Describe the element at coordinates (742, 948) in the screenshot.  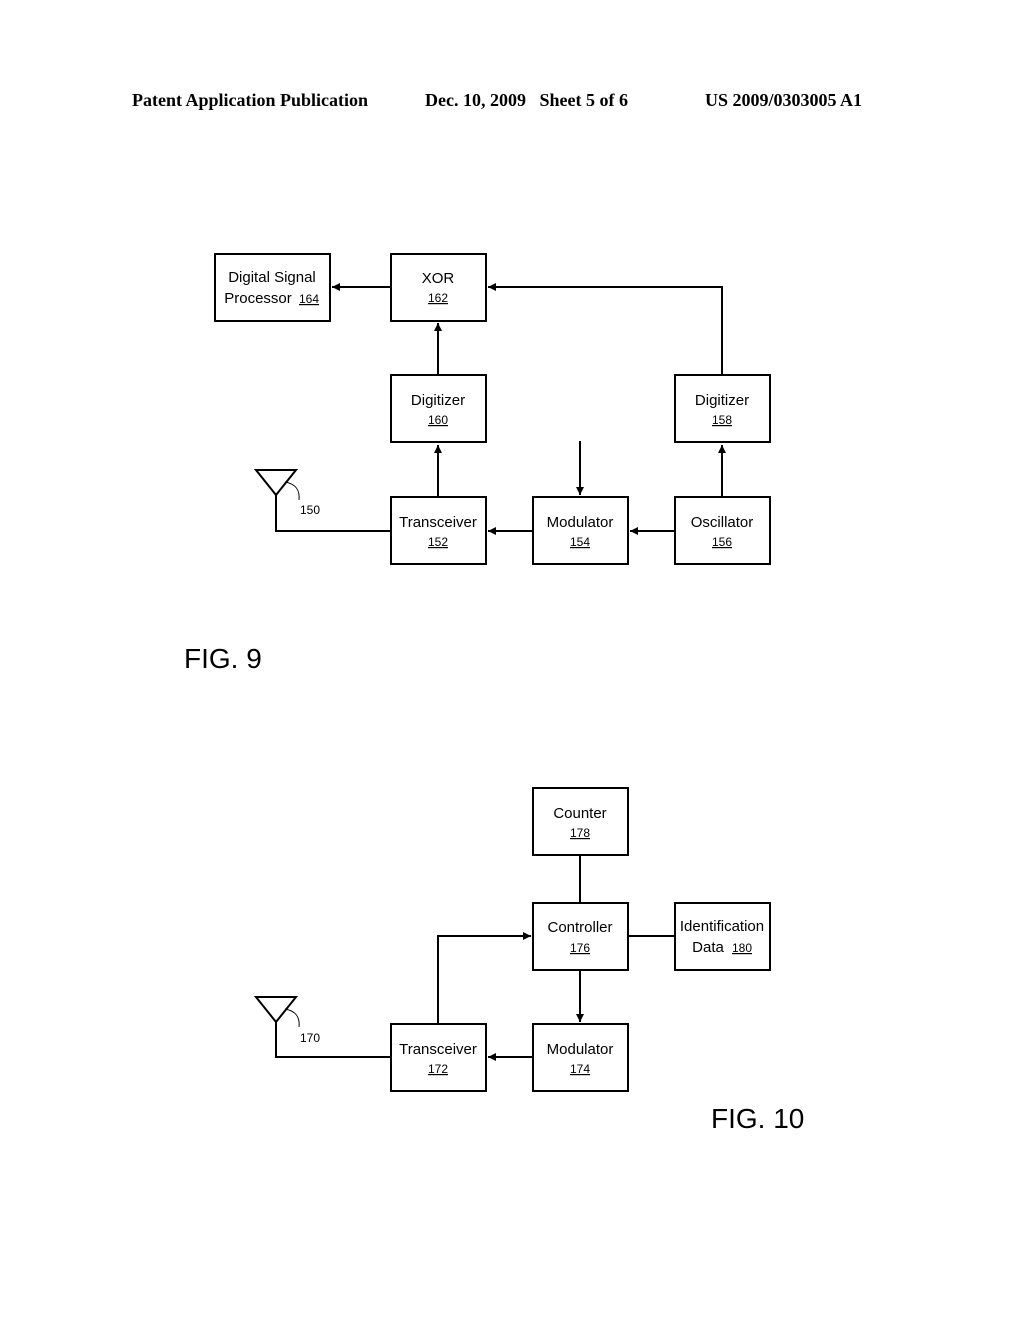
I see `block-ref: 180` at that location.